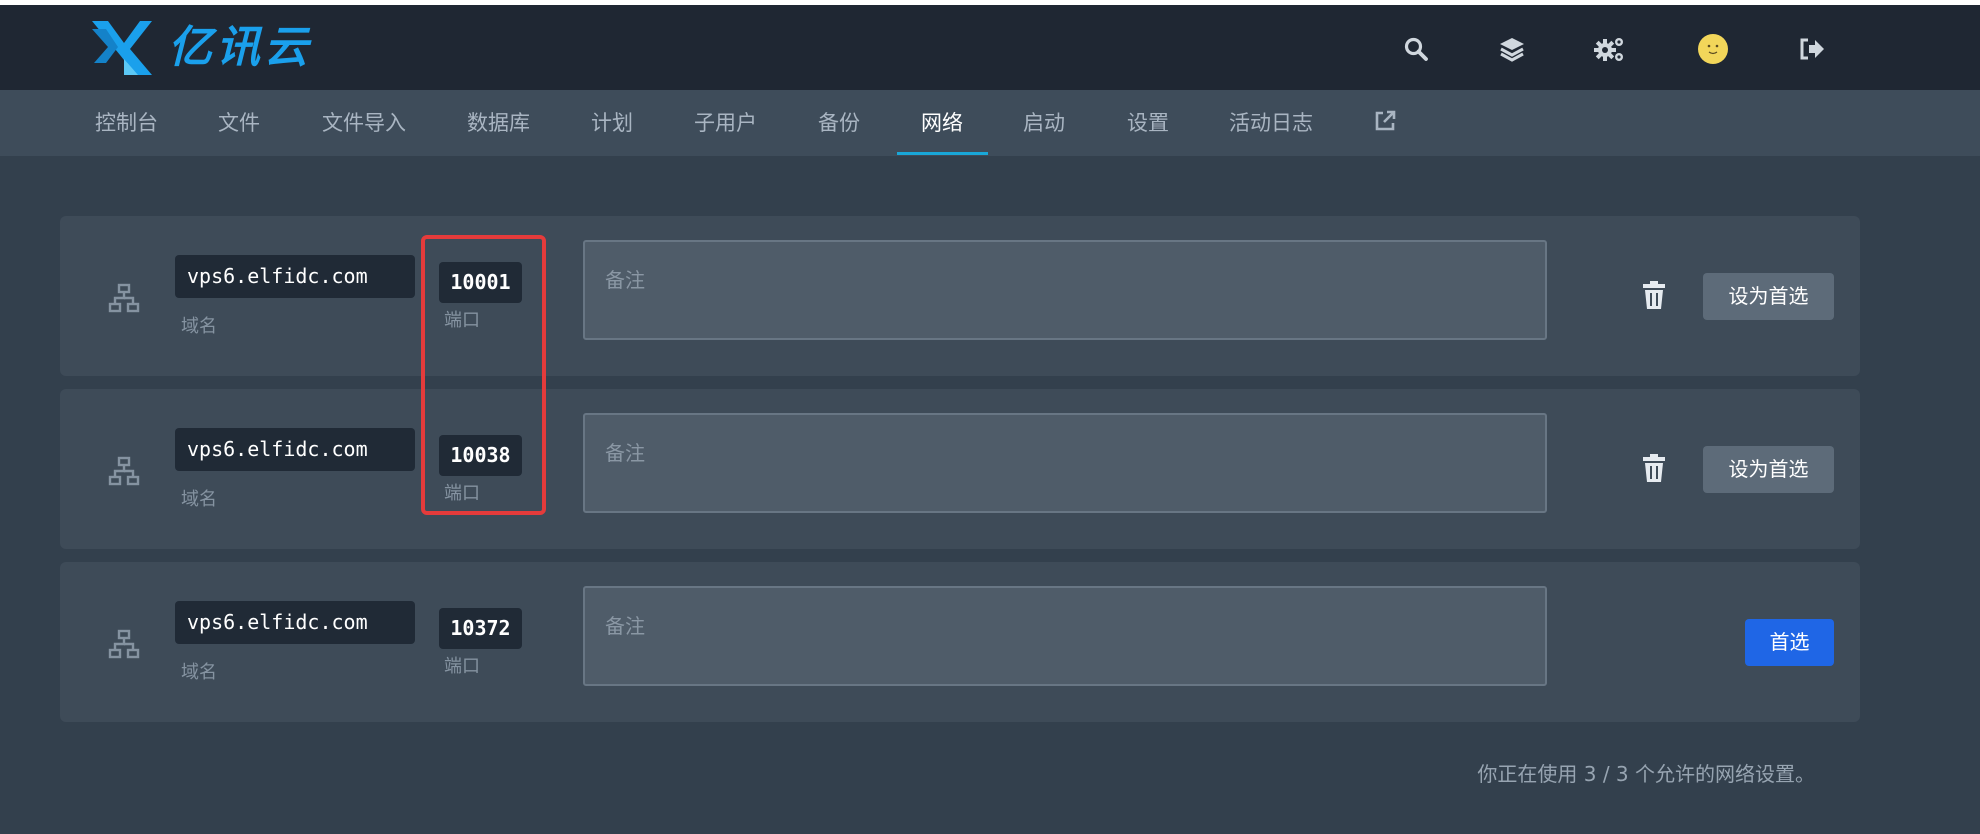  I want to click on active-tab-indicator, so click(942, 153).